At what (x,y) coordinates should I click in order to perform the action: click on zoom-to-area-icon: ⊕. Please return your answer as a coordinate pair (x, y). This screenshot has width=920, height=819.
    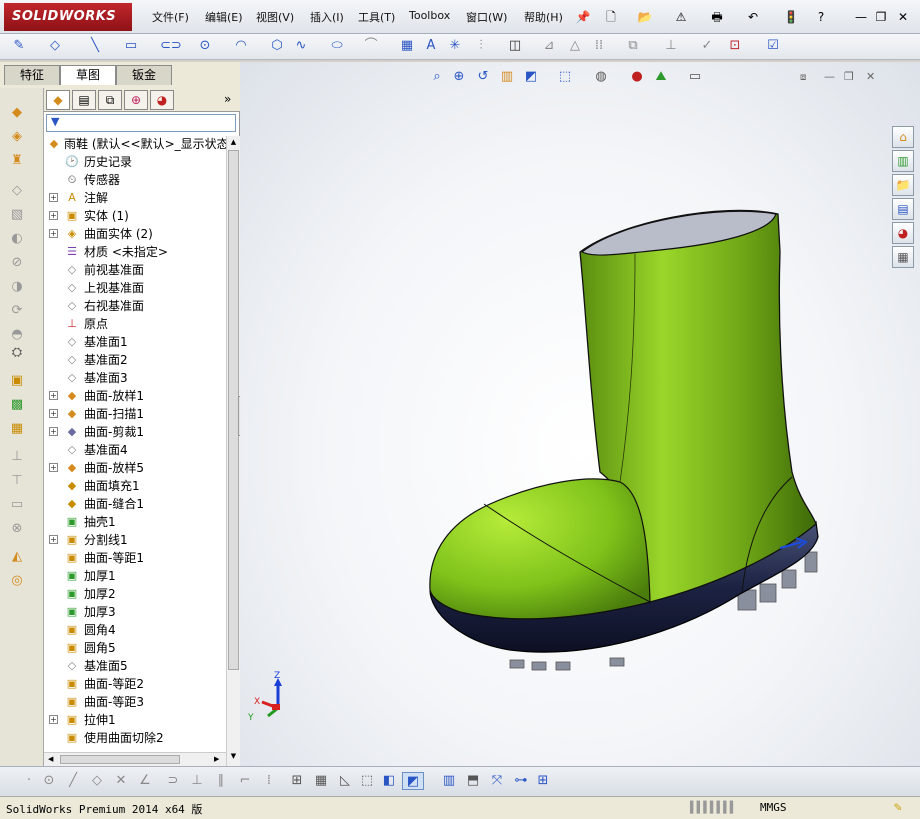
    Looking at the image, I should click on (459, 77).